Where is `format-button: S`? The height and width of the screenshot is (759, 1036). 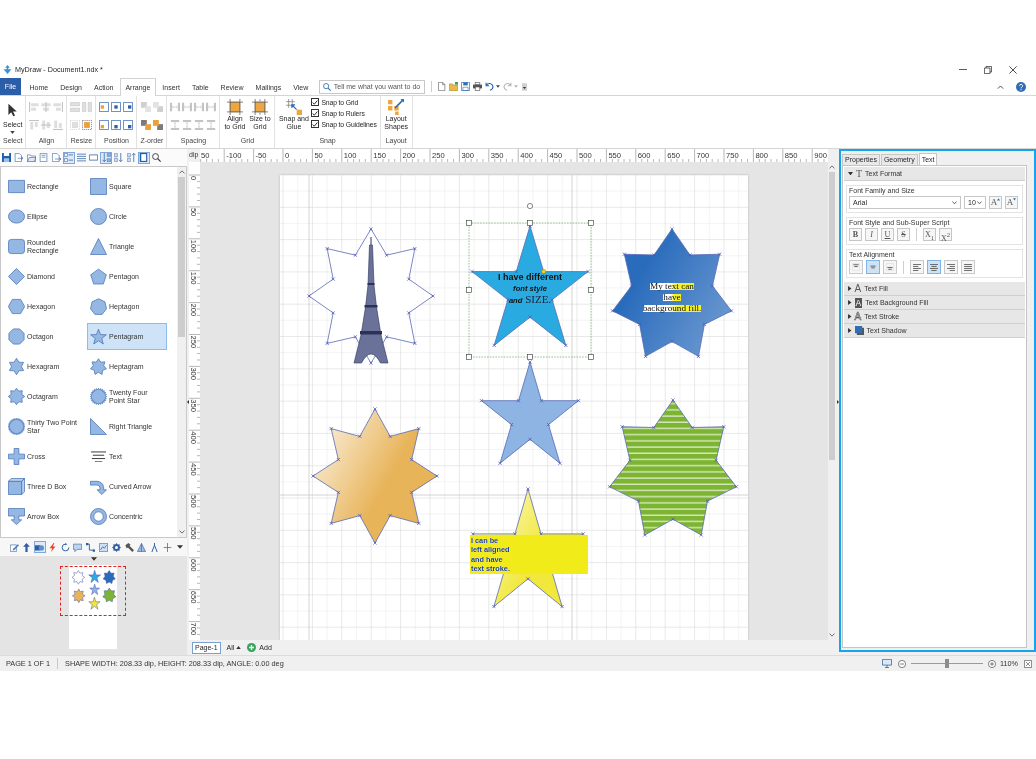
format-button: S is located at coordinates (903, 234).